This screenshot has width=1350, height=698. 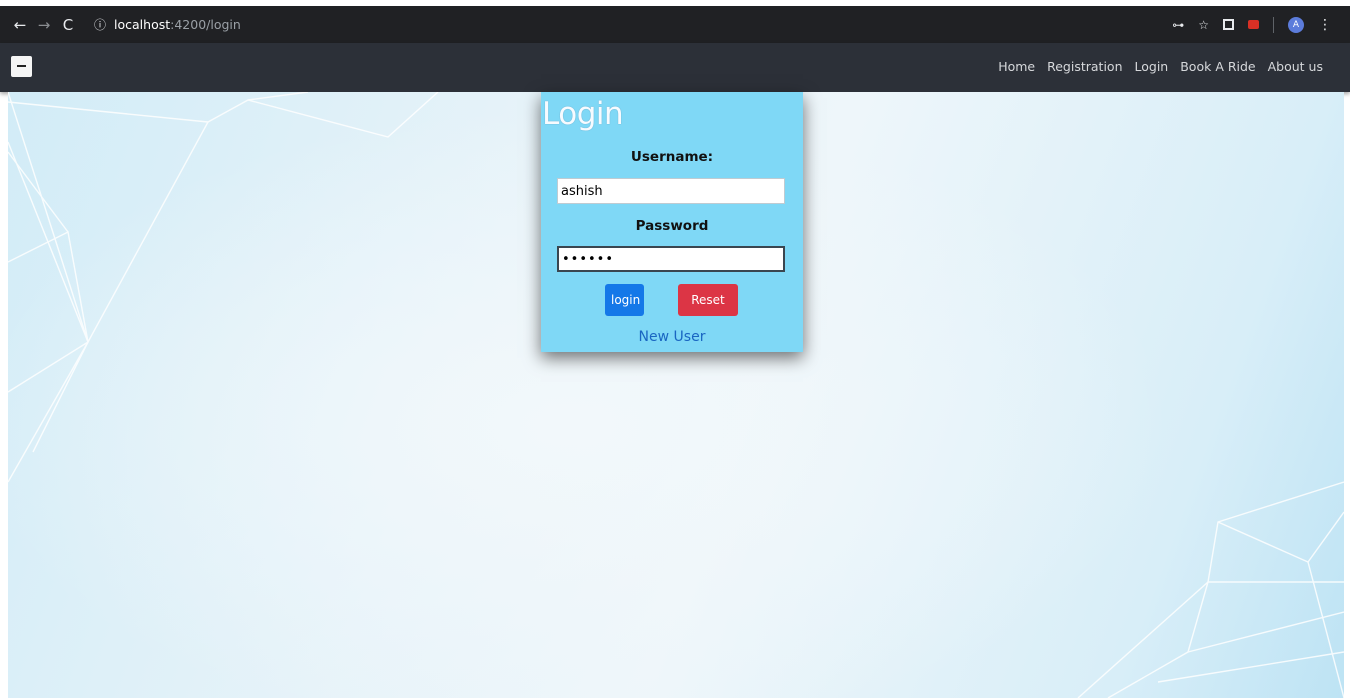 What do you see at coordinates (1295, 66) in the screenshot?
I see `nav-about-us: About us` at bounding box center [1295, 66].